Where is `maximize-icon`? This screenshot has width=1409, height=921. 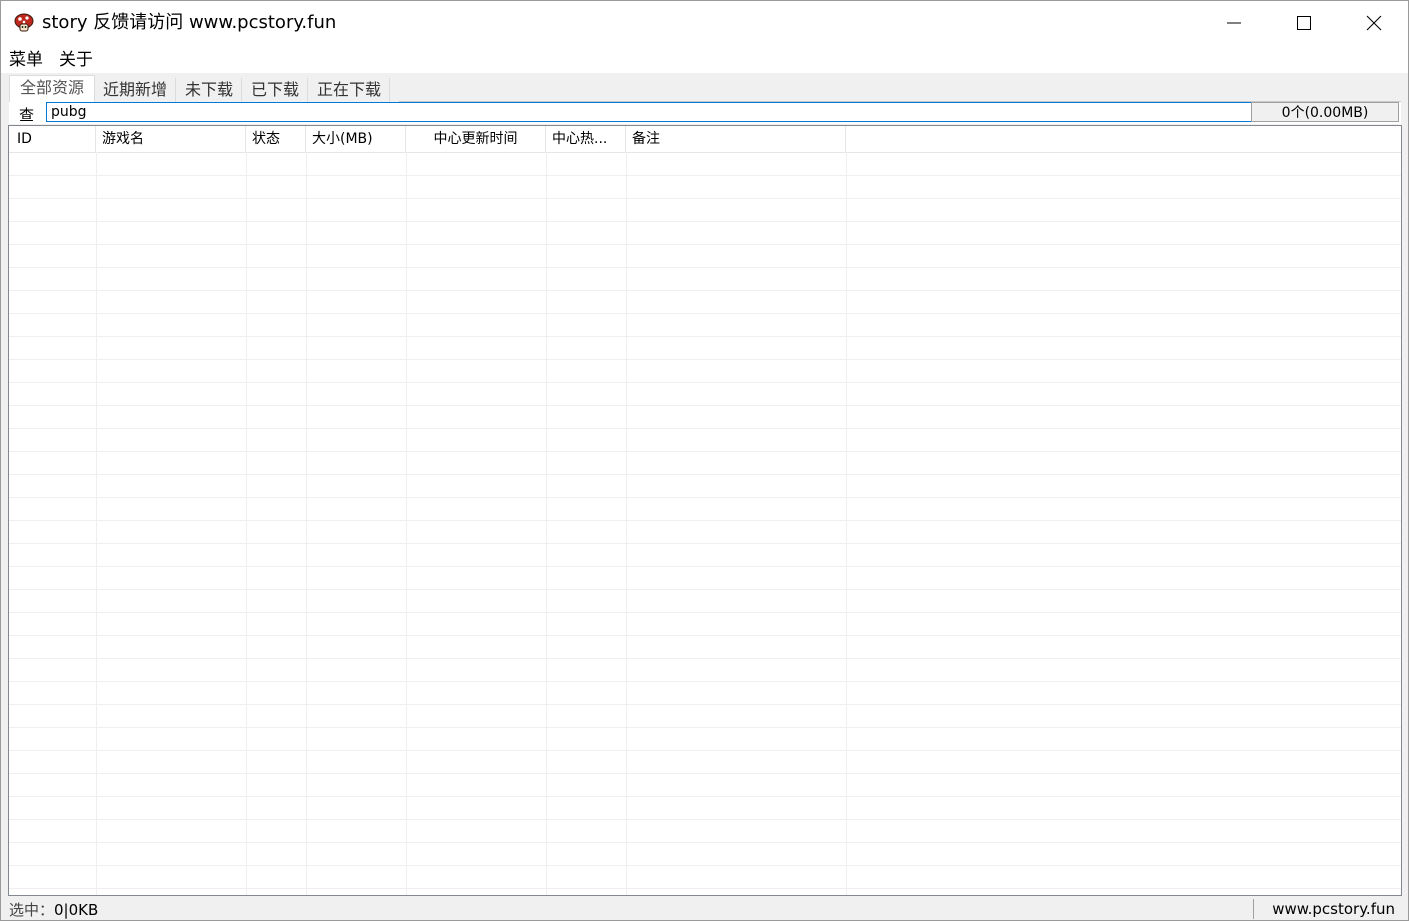 maximize-icon is located at coordinates (1304, 23).